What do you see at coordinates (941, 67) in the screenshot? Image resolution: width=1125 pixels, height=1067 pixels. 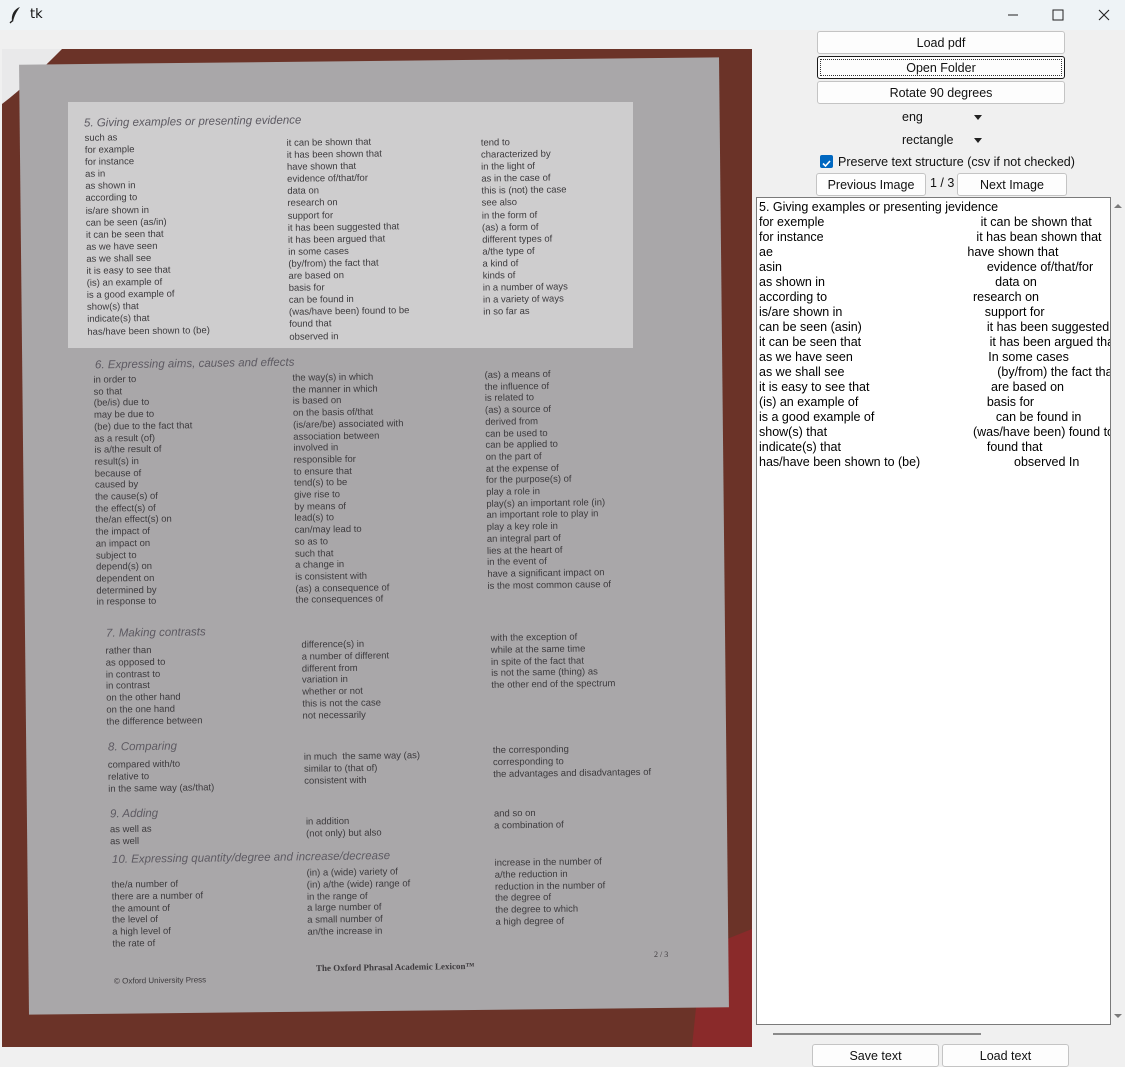 I see `open-folder-button: Open Folder` at bounding box center [941, 67].